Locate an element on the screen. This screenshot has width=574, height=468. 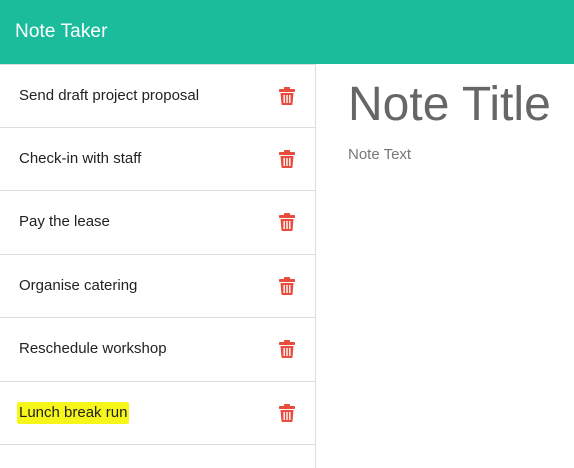
note-list-item-title: Check-in with staff is located at coordinates (80, 159).